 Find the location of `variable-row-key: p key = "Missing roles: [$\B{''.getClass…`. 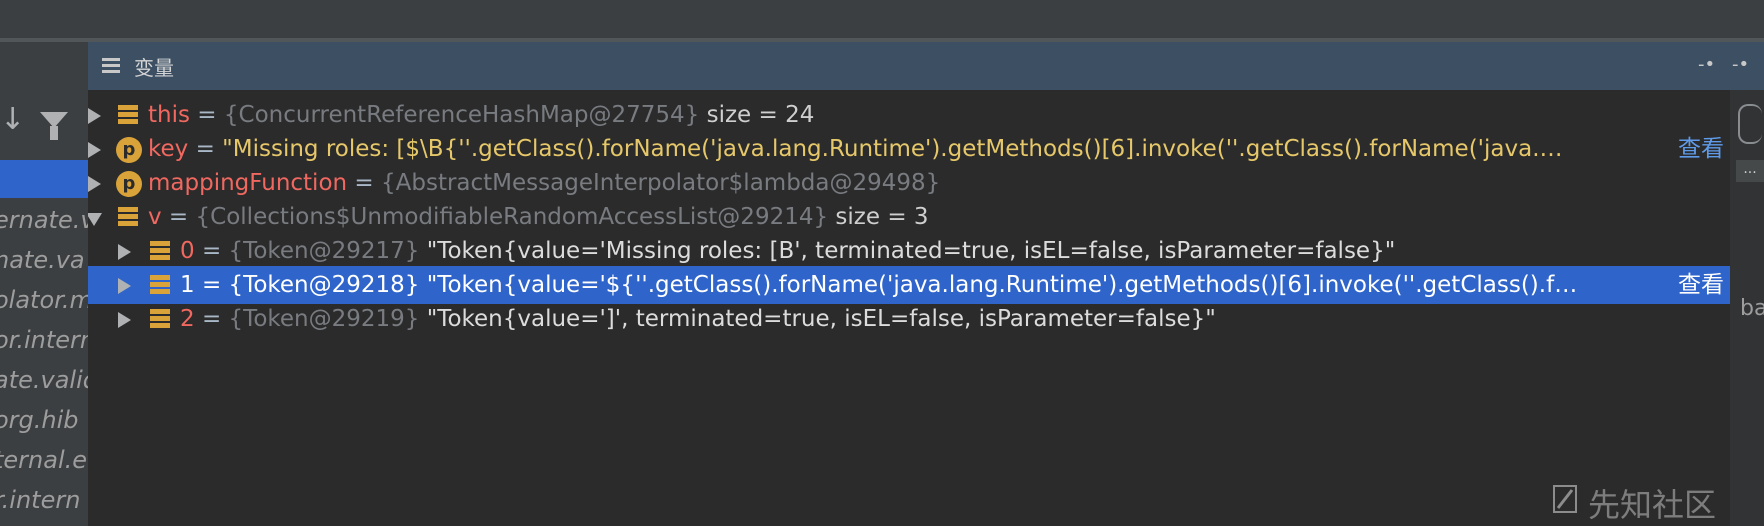

variable-row-key: p key = "Missing roles: [$\B{''.getClass… is located at coordinates (909, 149).